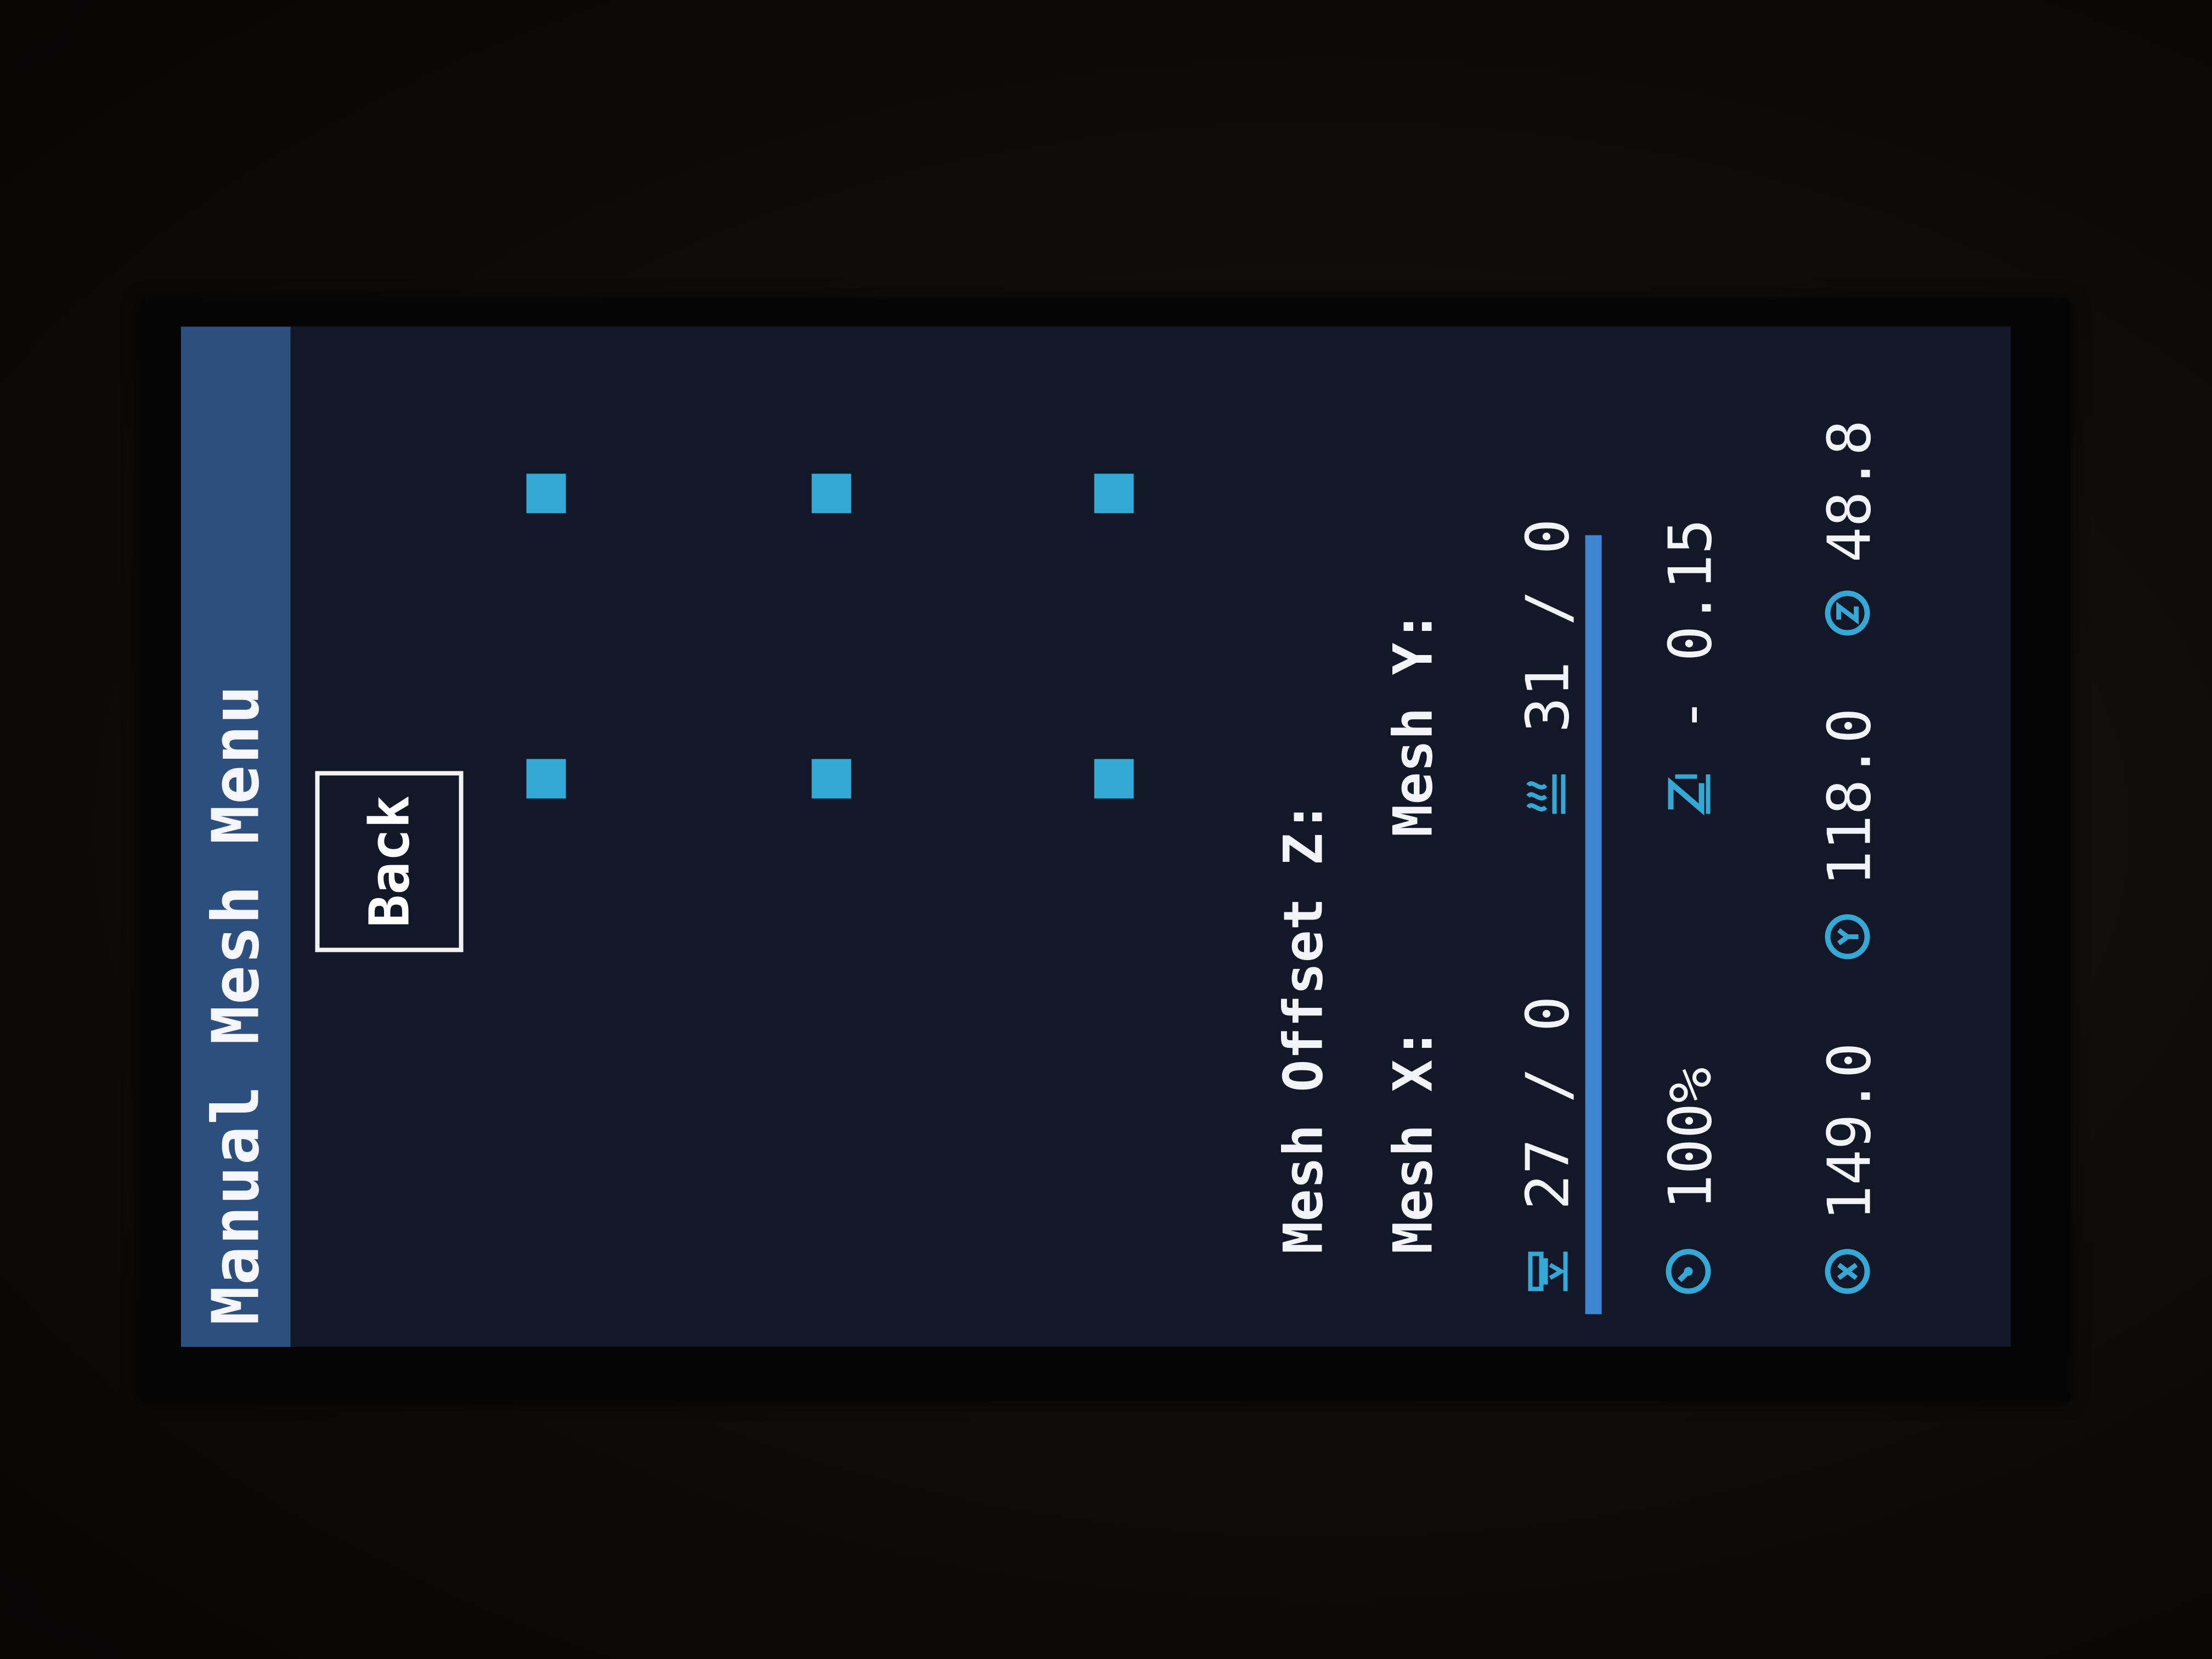 The width and height of the screenshot is (2212, 1659). I want to click on bed-icon, so click(1546, 794).